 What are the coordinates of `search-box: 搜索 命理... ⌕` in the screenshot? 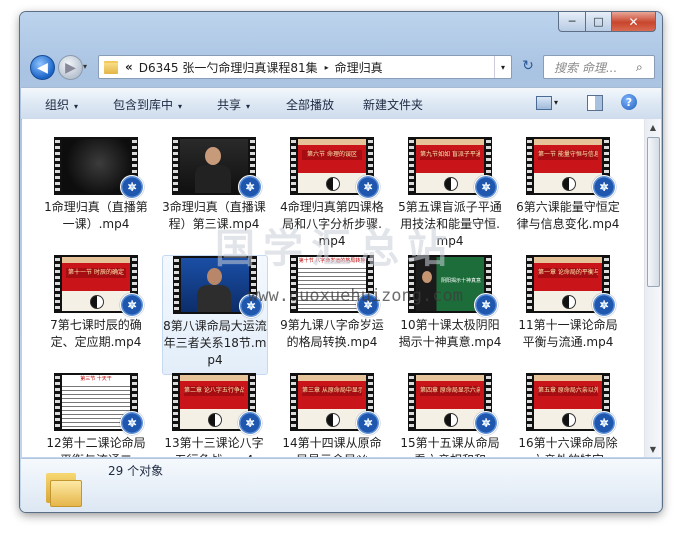 It's located at (599, 67).